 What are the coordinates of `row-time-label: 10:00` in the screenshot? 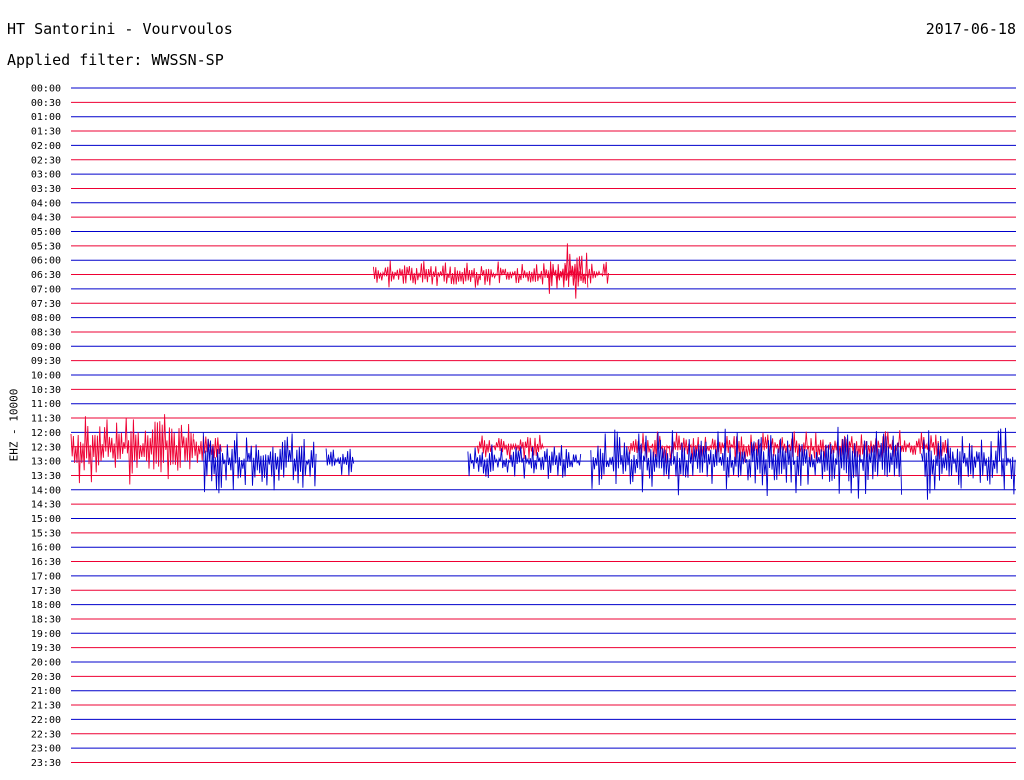 It's located at (46, 376).